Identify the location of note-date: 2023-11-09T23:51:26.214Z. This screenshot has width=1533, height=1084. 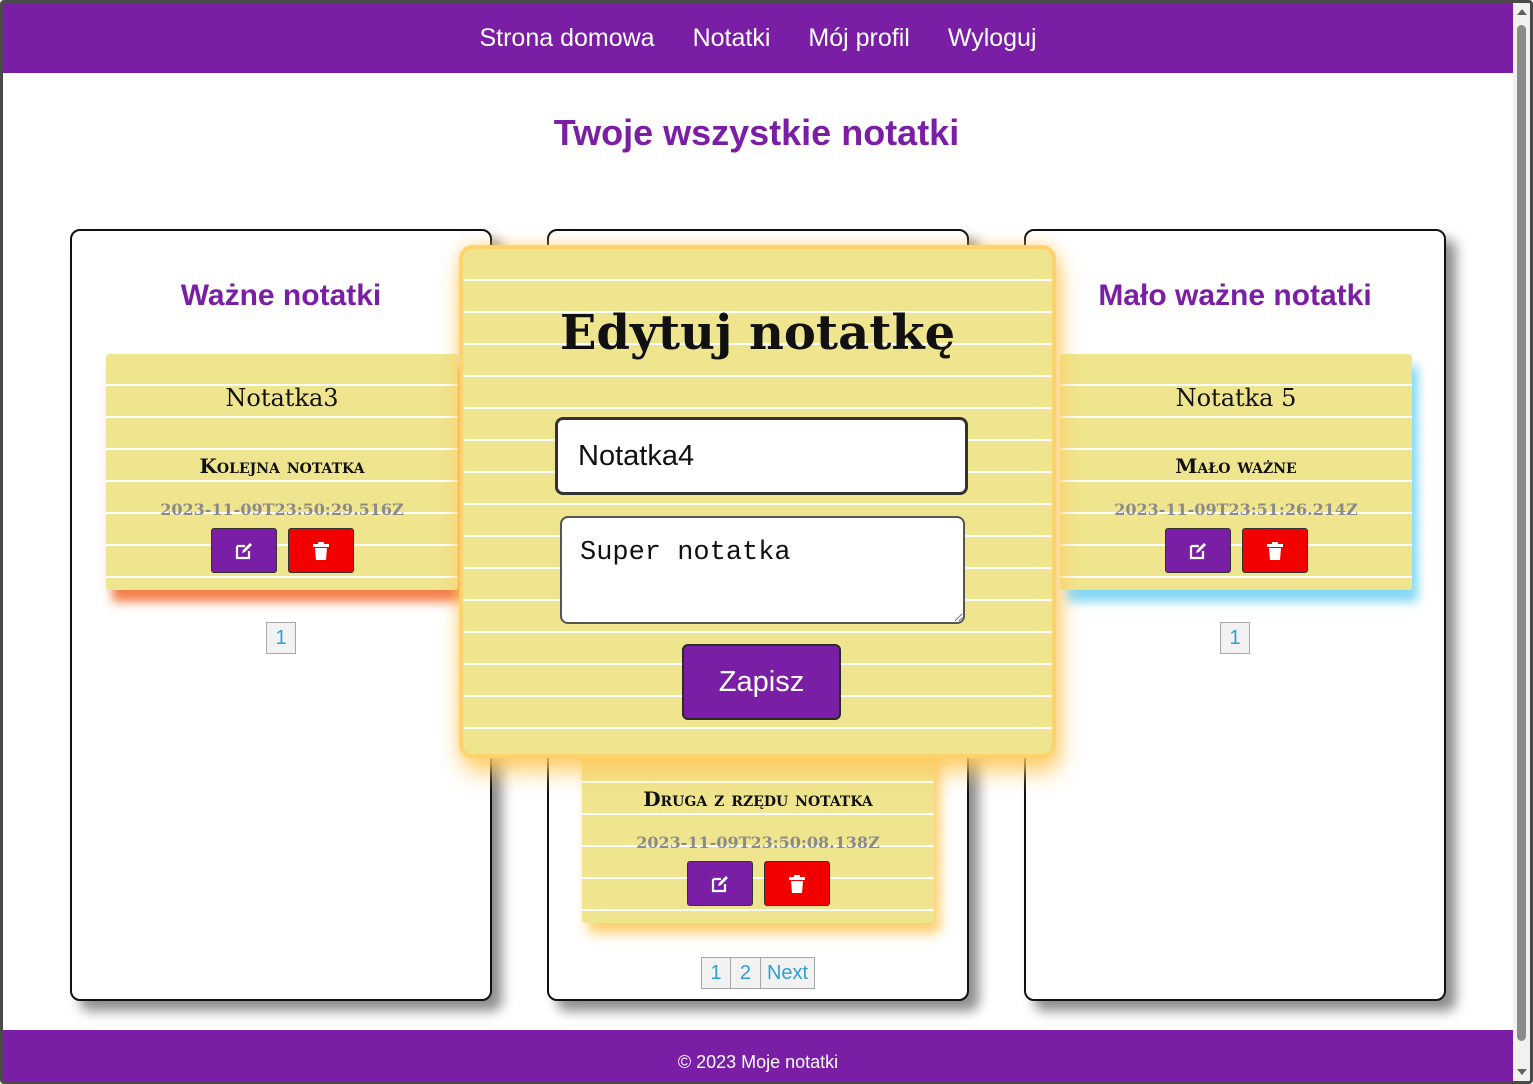
(1236, 509).